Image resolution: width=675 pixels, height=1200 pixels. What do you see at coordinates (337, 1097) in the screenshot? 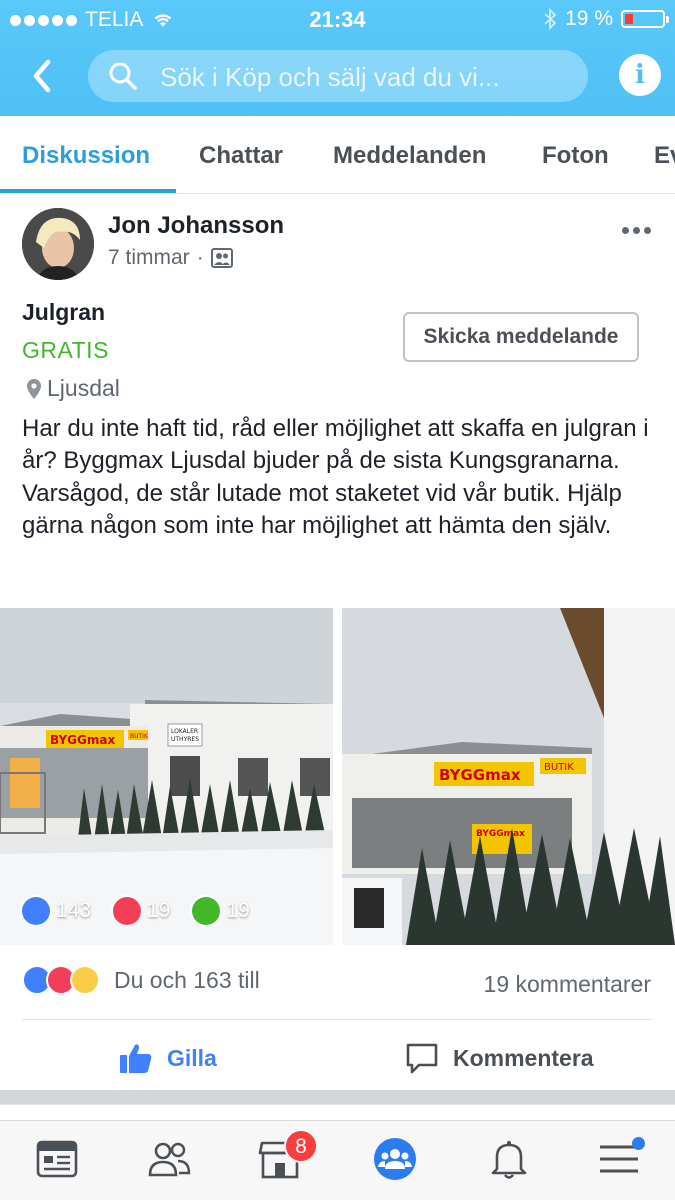
I see `feed-separator` at bounding box center [337, 1097].